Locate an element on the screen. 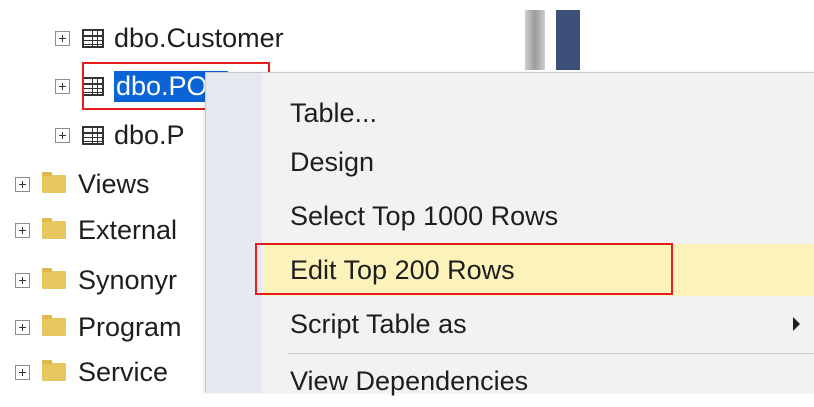 Image resolution: width=814 pixels, height=407 pixels. background-strip-blue is located at coordinates (568, 40).